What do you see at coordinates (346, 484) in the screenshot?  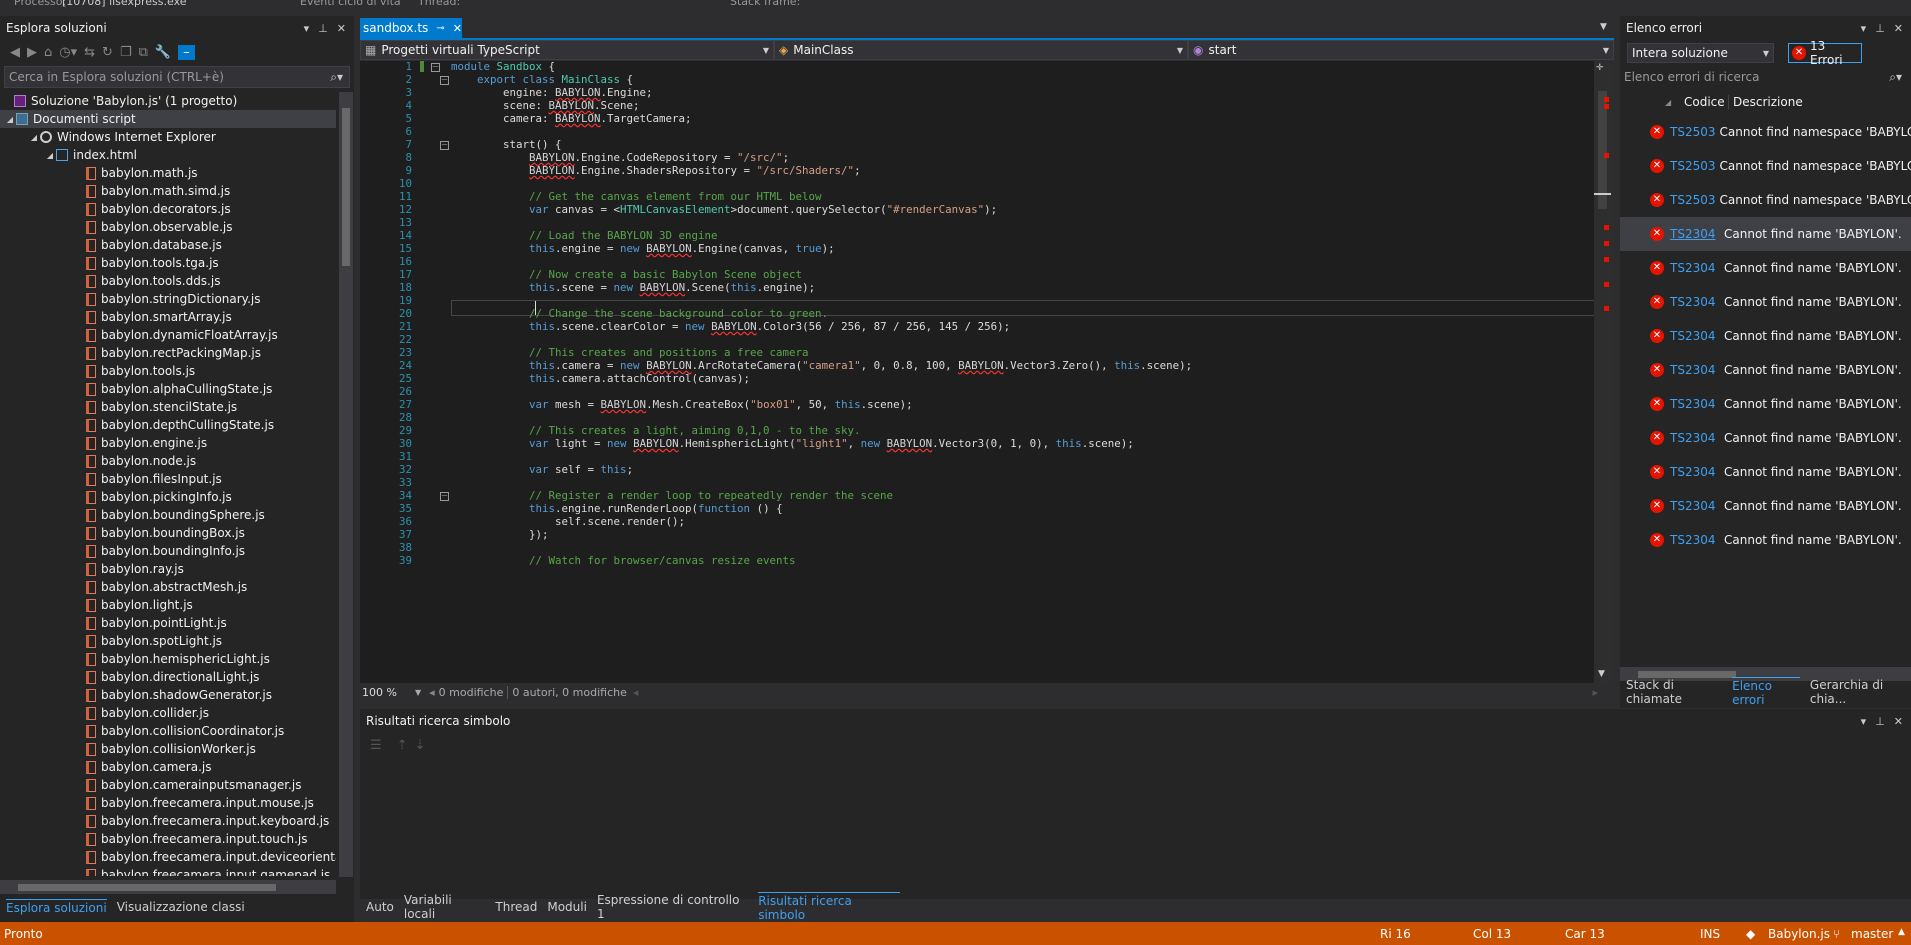 I see `solution-tree-vscrollbar` at bounding box center [346, 484].